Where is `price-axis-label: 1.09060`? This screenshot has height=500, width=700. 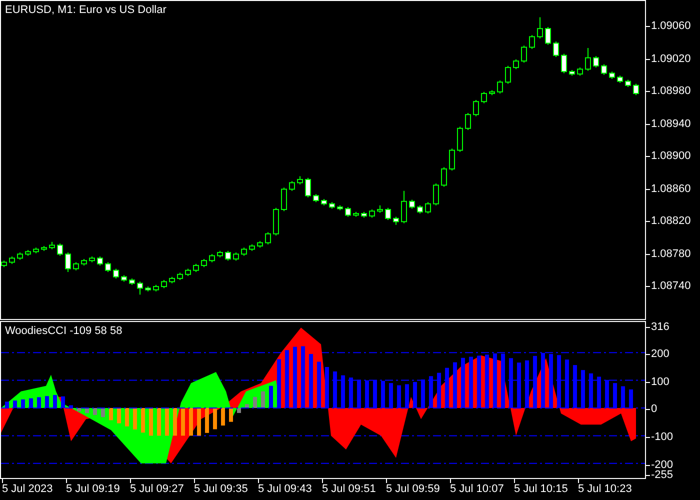
price-axis-label: 1.09060 is located at coordinates (671, 27).